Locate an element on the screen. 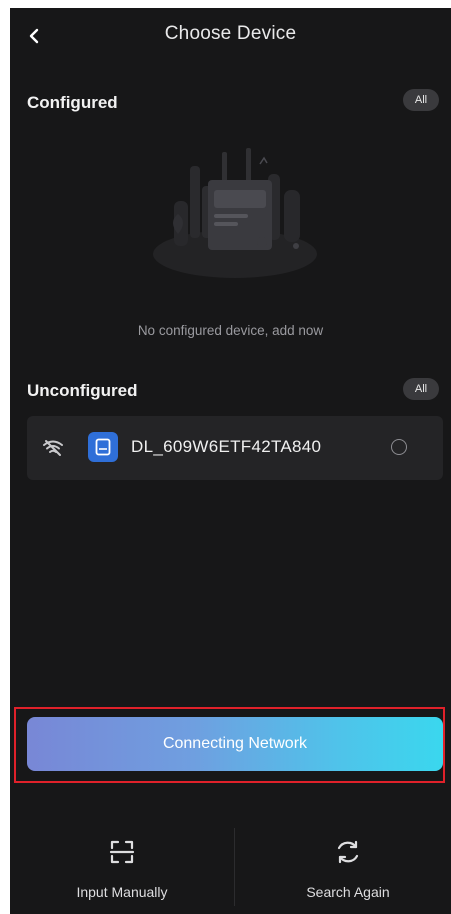 This screenshot has height=914, width=451. scan-frame-icon is located at coordinates (122, 852).